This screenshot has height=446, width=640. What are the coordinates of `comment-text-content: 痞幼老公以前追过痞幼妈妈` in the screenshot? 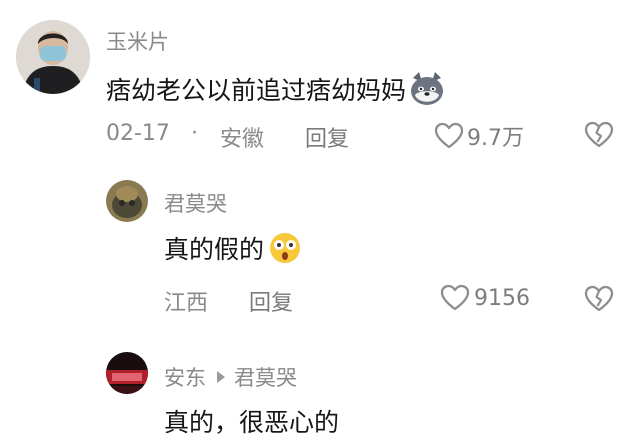 It's located at (256, 90).